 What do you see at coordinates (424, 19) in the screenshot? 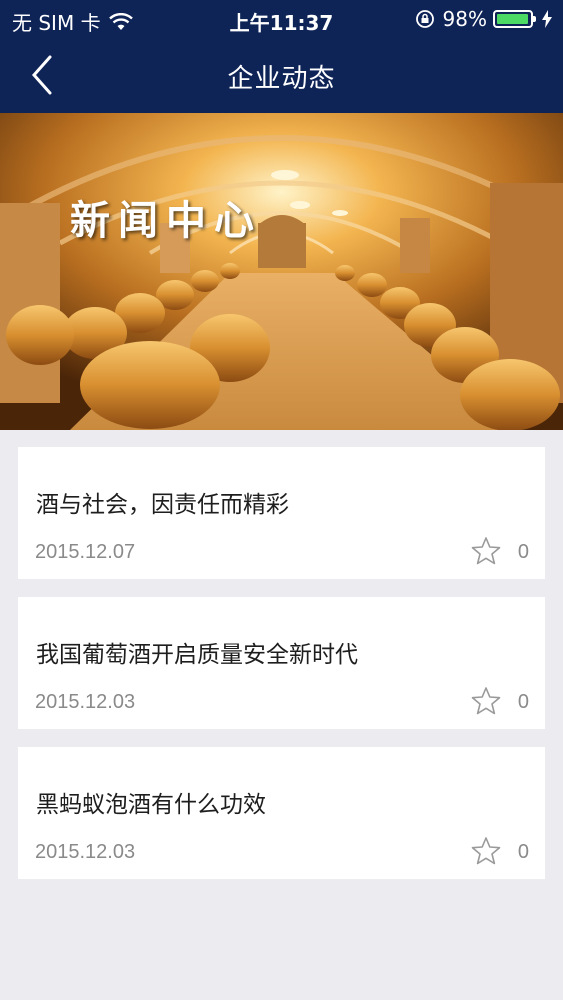
I see `orientation-lock-icon` at bounding box center [424, 19].